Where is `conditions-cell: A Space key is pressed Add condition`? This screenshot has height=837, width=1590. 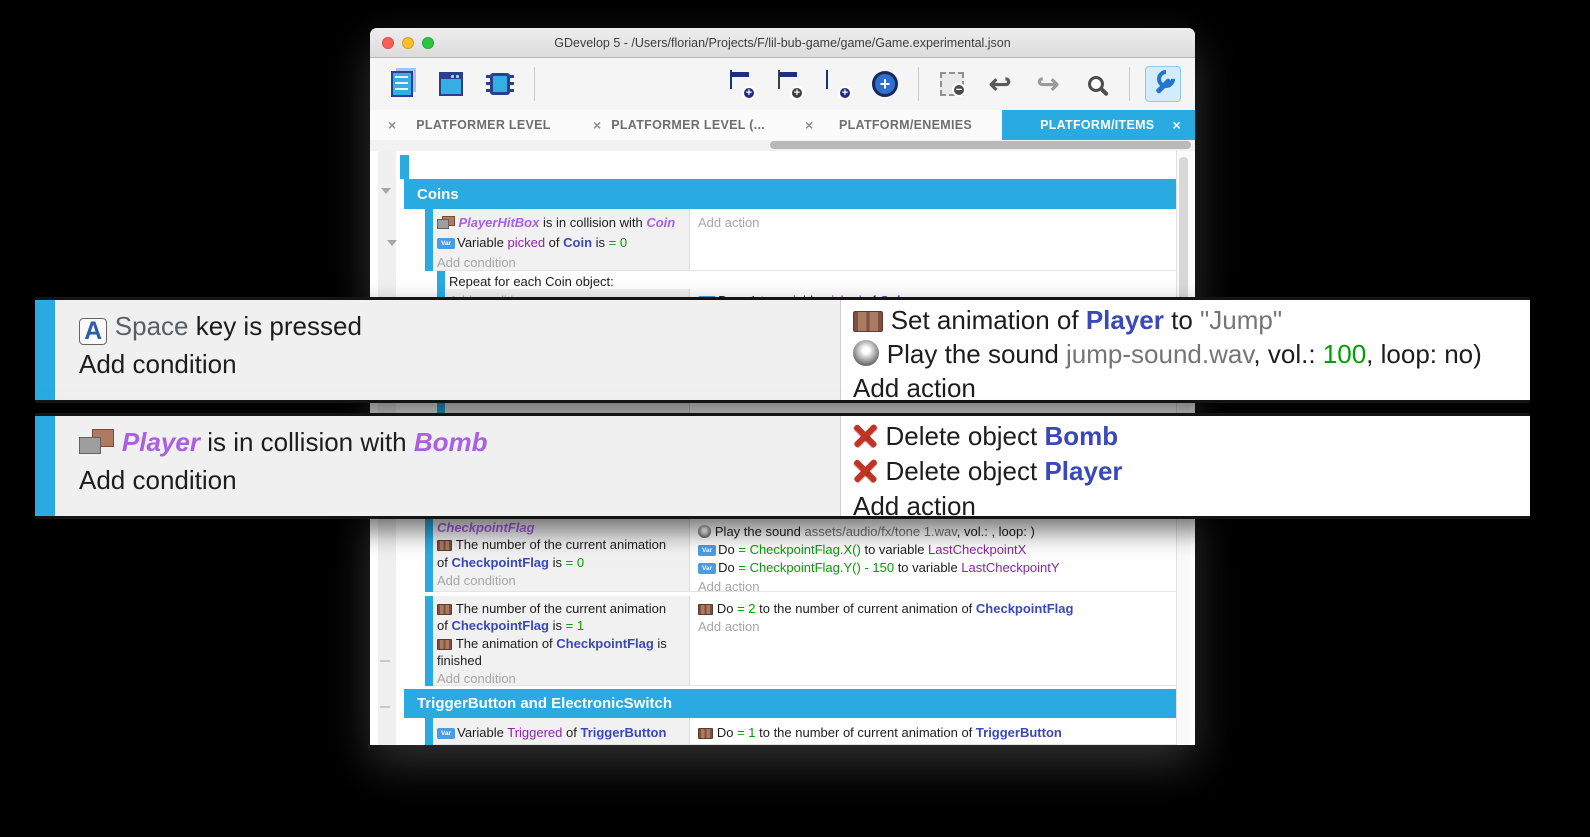 conditions-cell: A Space key is pressed Add condition is located at coordinates (447, 350).